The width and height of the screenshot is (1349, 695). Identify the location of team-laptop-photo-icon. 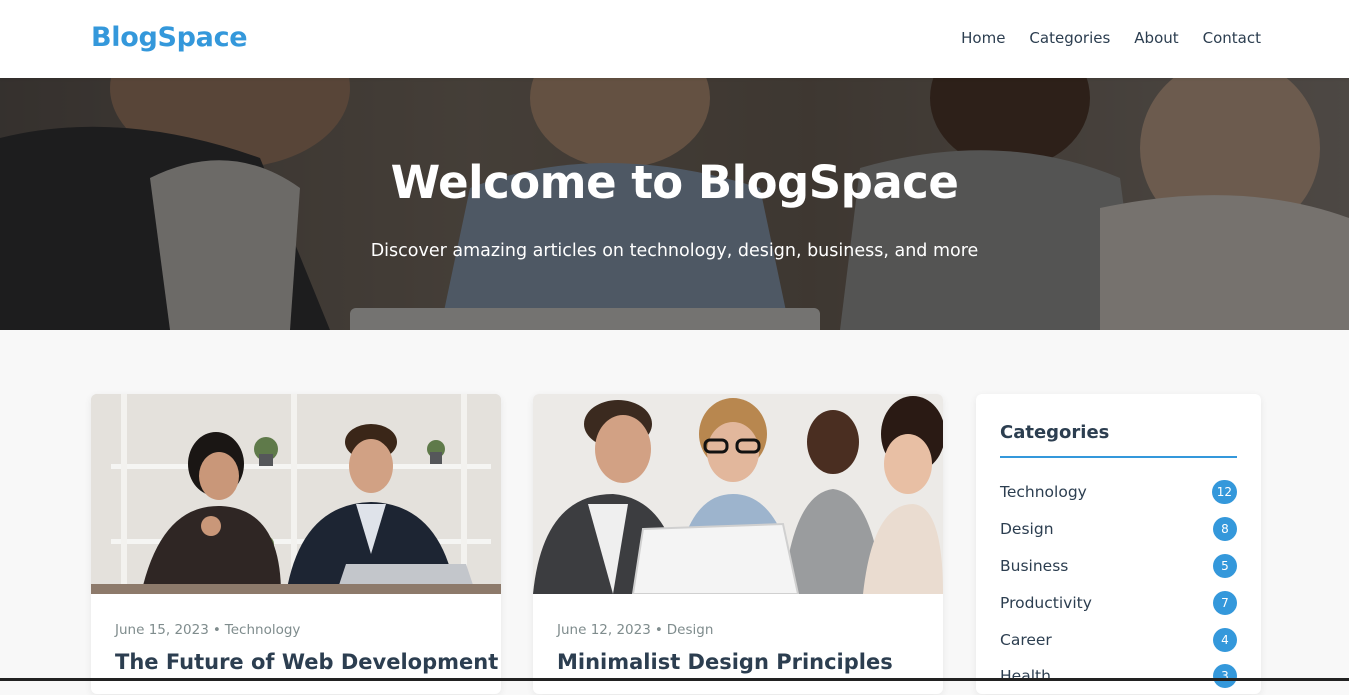
(738, 494).